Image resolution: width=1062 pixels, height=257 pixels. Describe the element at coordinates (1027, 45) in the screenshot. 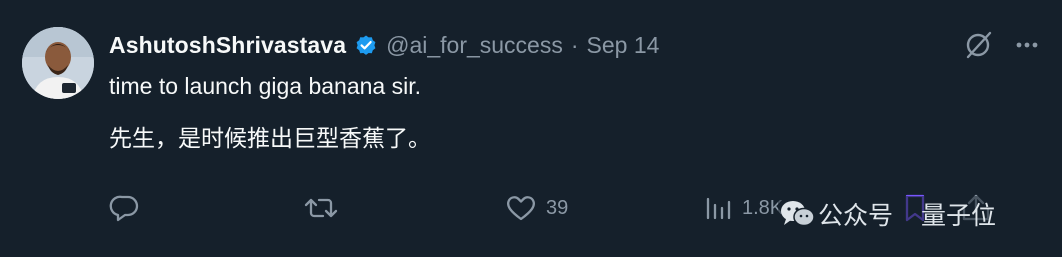

I see `more-icon` at that location.